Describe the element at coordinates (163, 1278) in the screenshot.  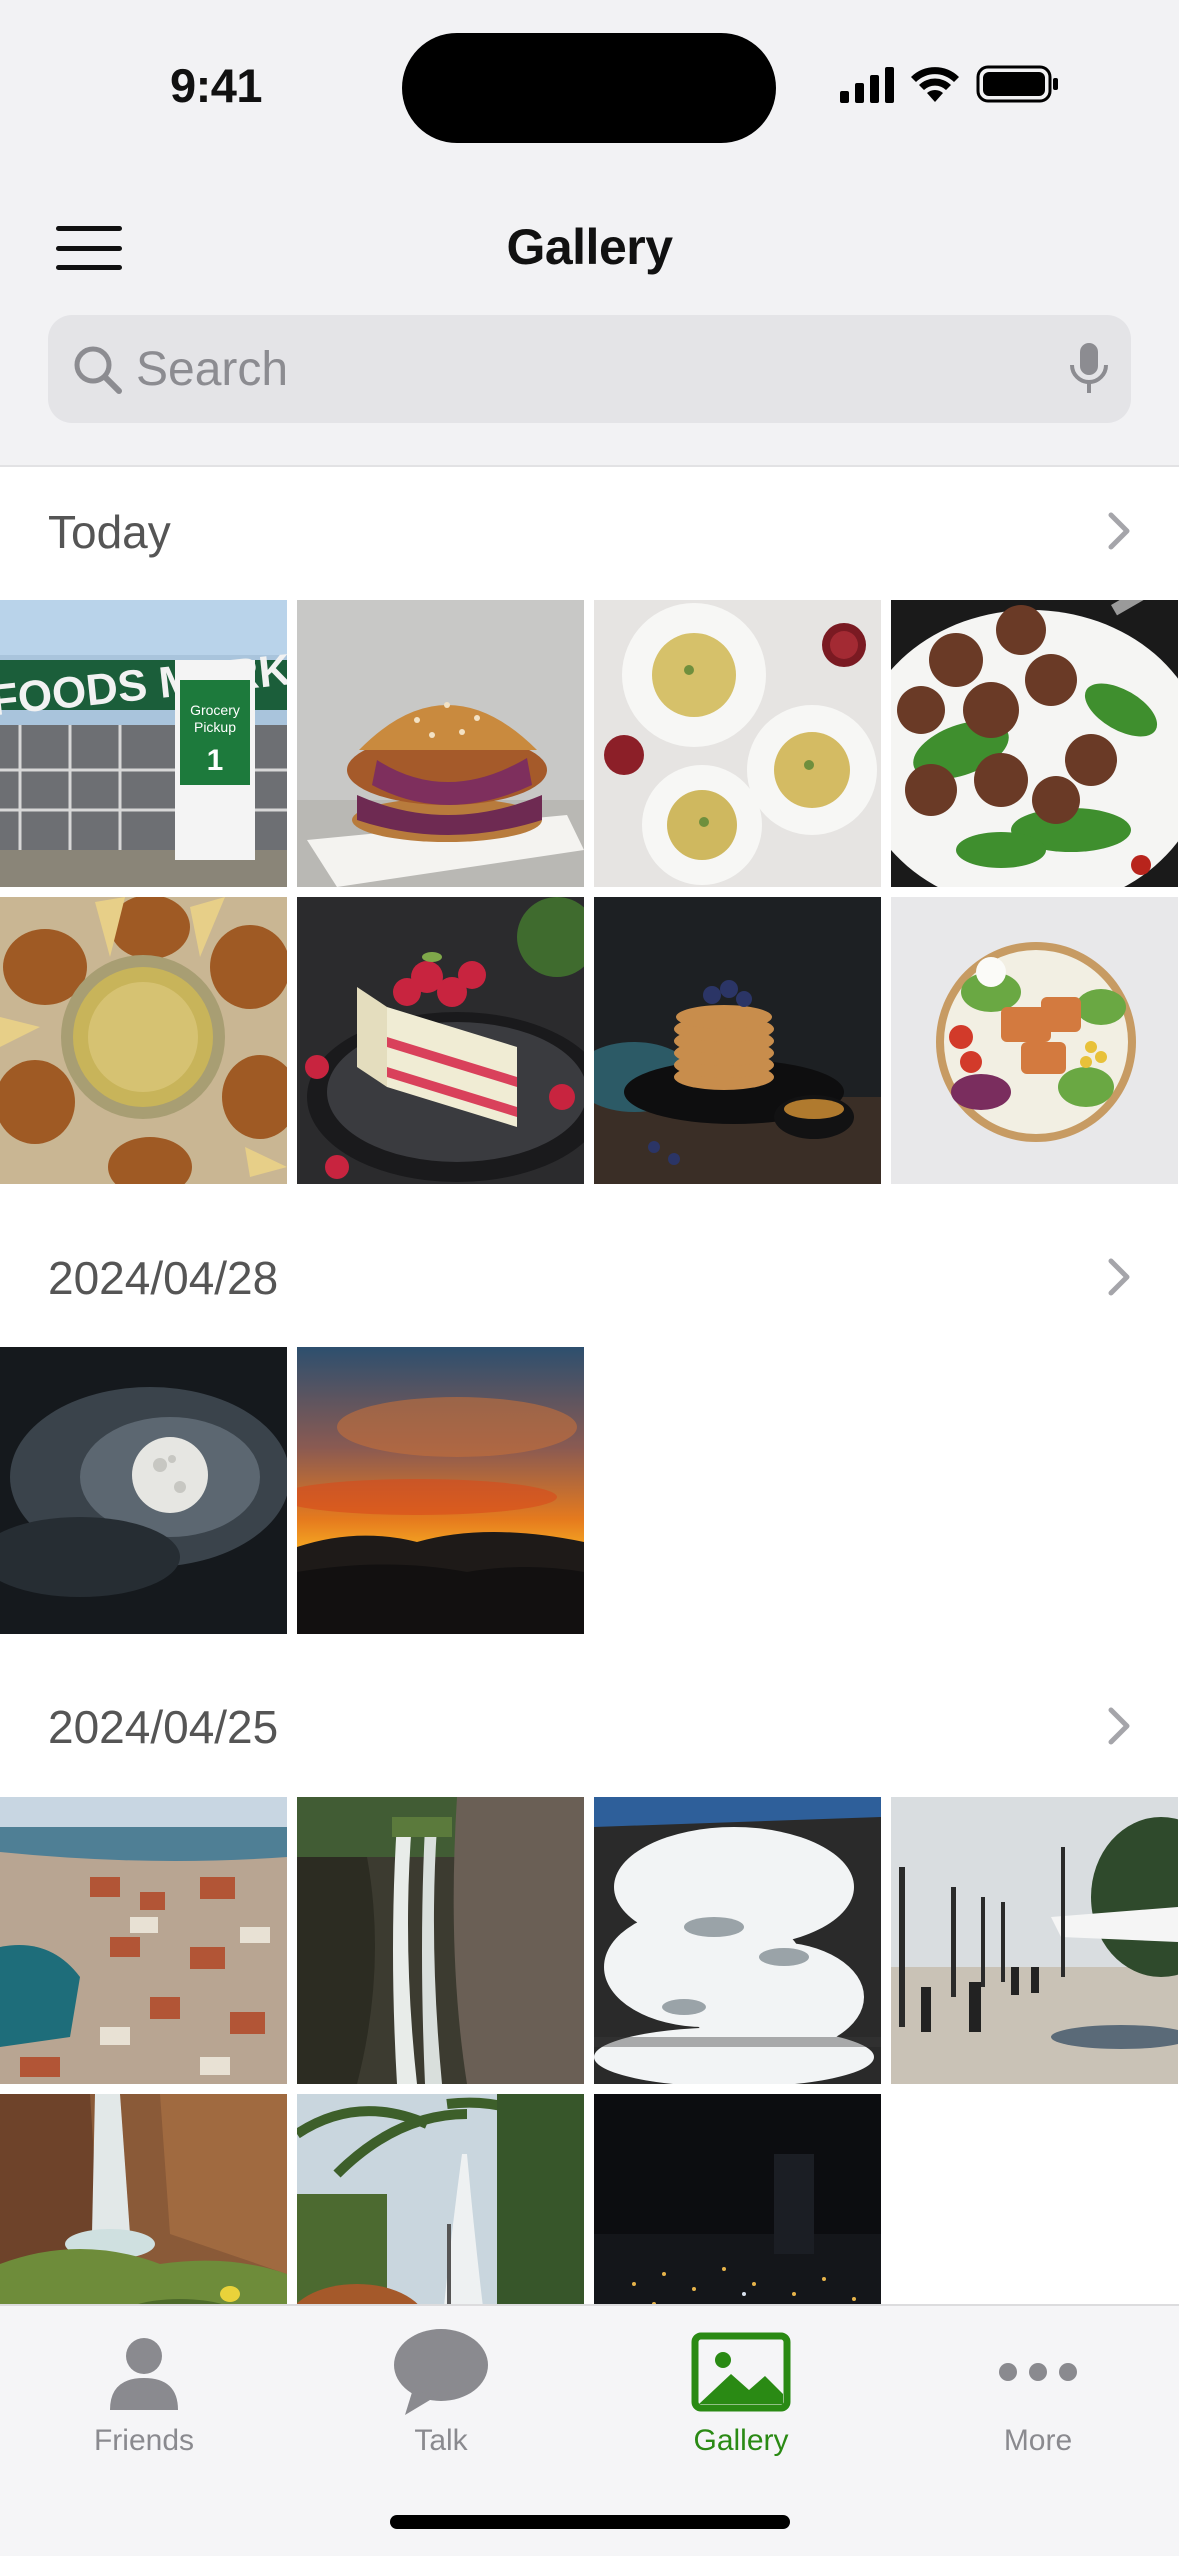
I see `section-title: 2024/04/28` at that location.